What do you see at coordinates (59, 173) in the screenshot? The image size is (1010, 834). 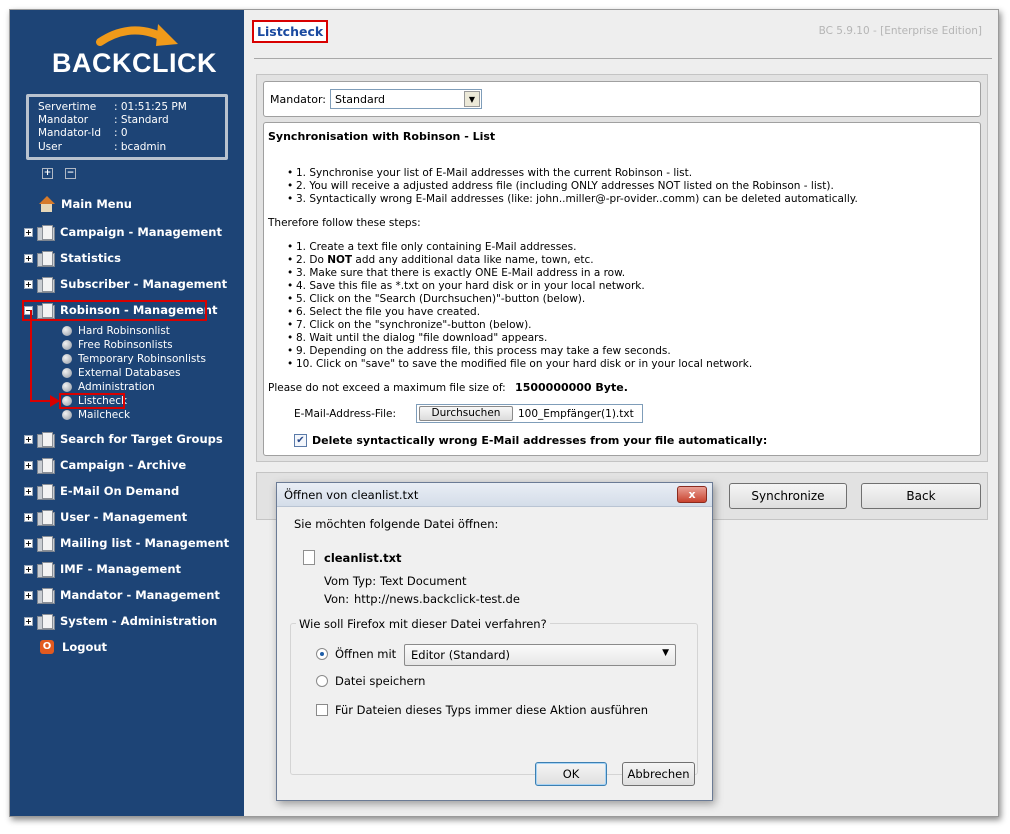 I see `tree-controls: + −` at bounding box center [59, 173].